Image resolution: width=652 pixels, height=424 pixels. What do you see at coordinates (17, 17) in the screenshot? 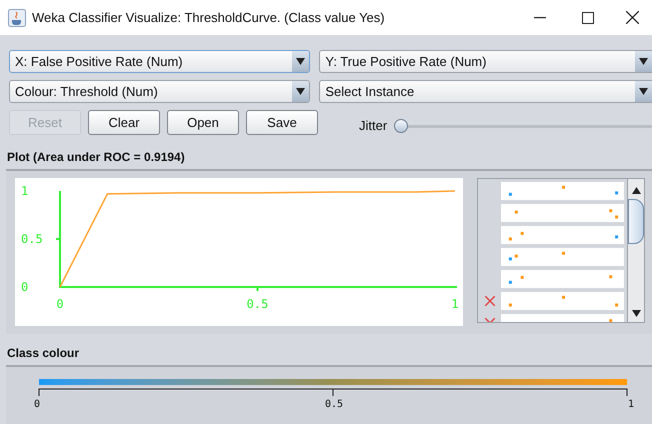
I see `app-icon` at bounding box center [17, 17].